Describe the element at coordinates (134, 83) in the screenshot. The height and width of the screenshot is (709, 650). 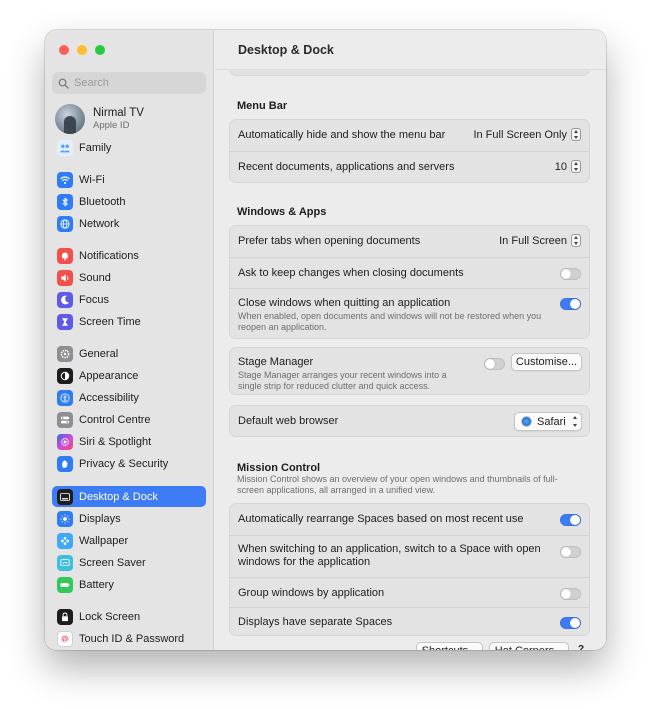
I see `search-input` at that location.